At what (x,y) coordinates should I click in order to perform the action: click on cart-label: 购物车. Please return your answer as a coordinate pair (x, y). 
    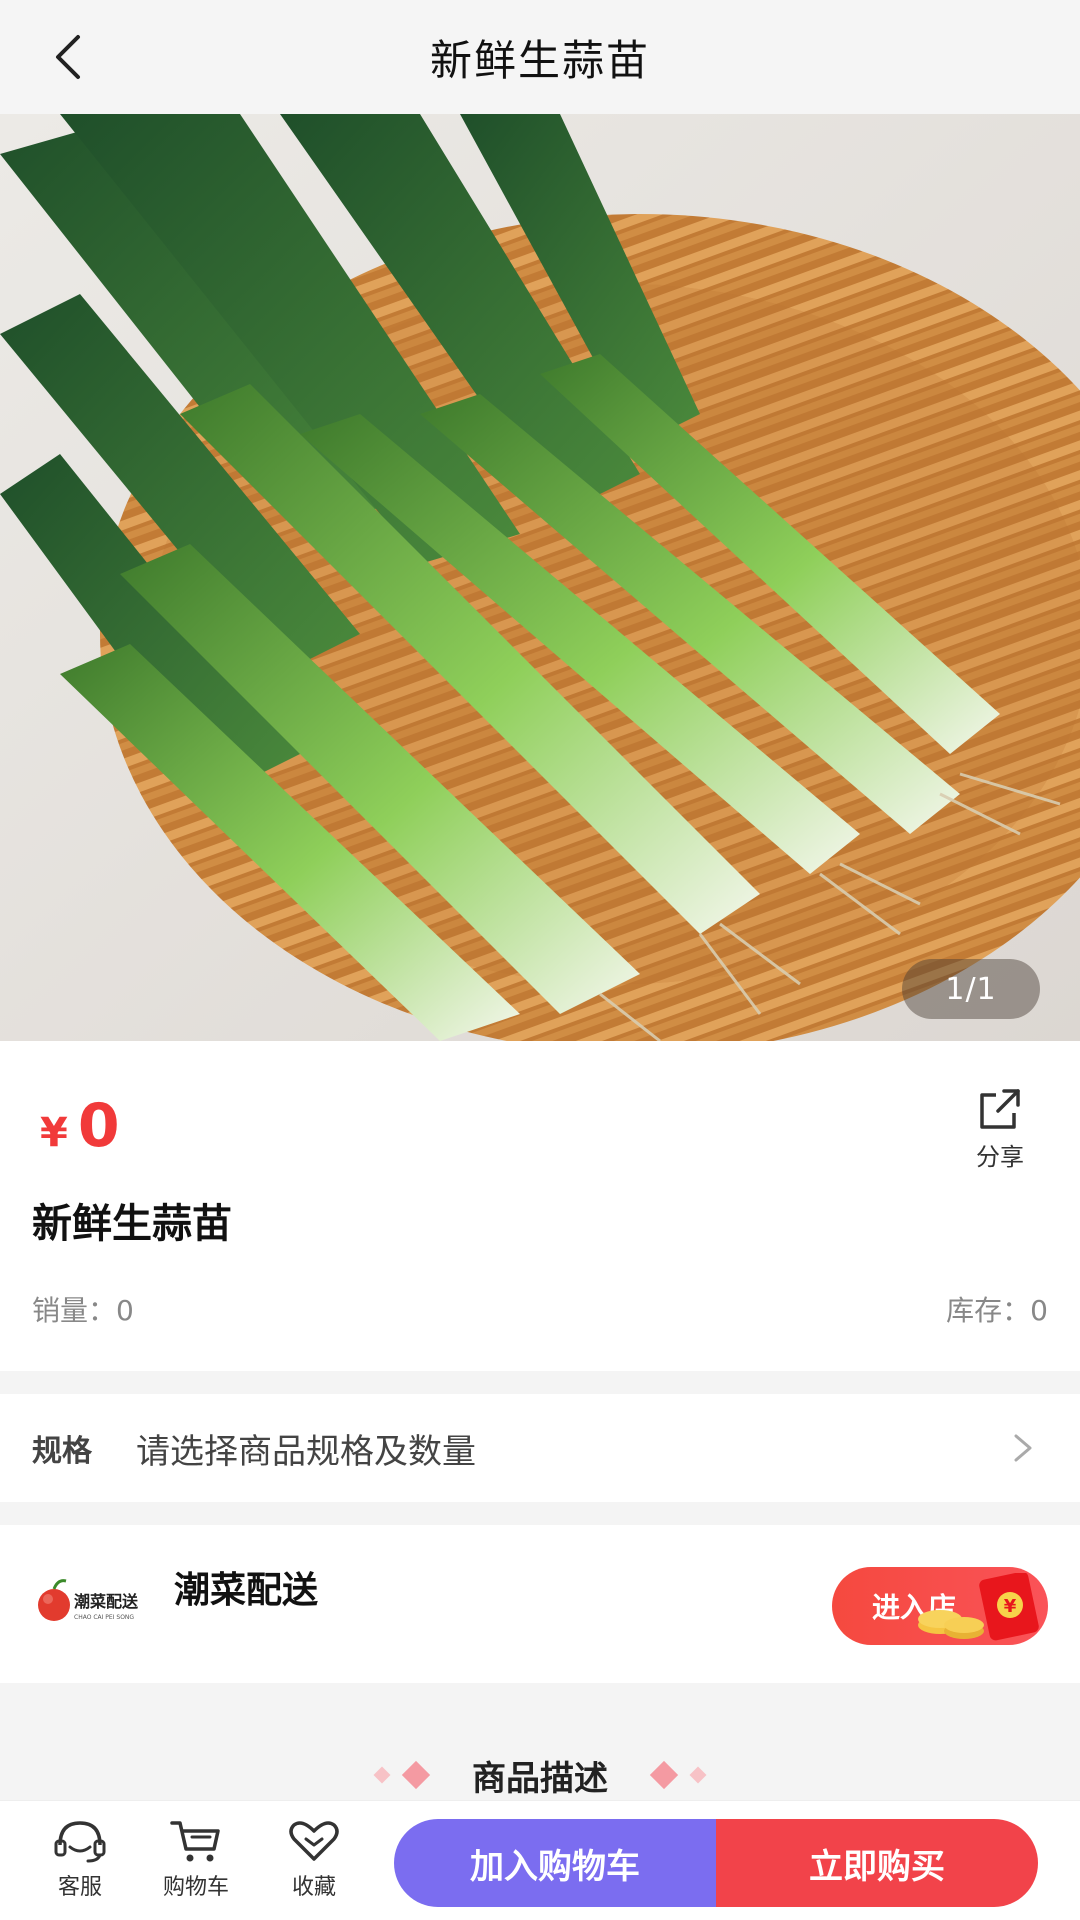
    Looking at the image, I should click on (195, 1887).